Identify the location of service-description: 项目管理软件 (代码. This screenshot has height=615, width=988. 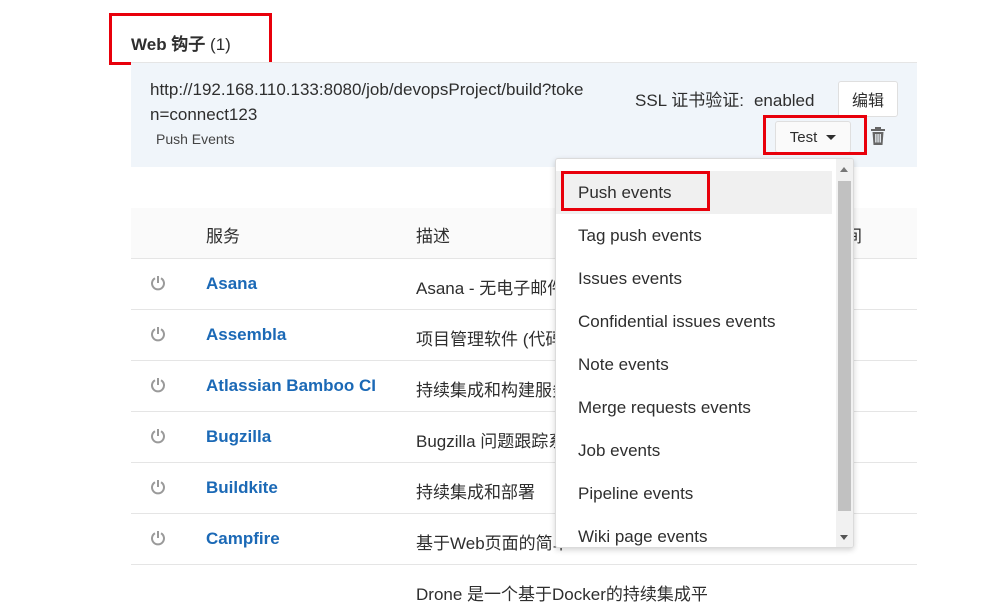
(489, 339).